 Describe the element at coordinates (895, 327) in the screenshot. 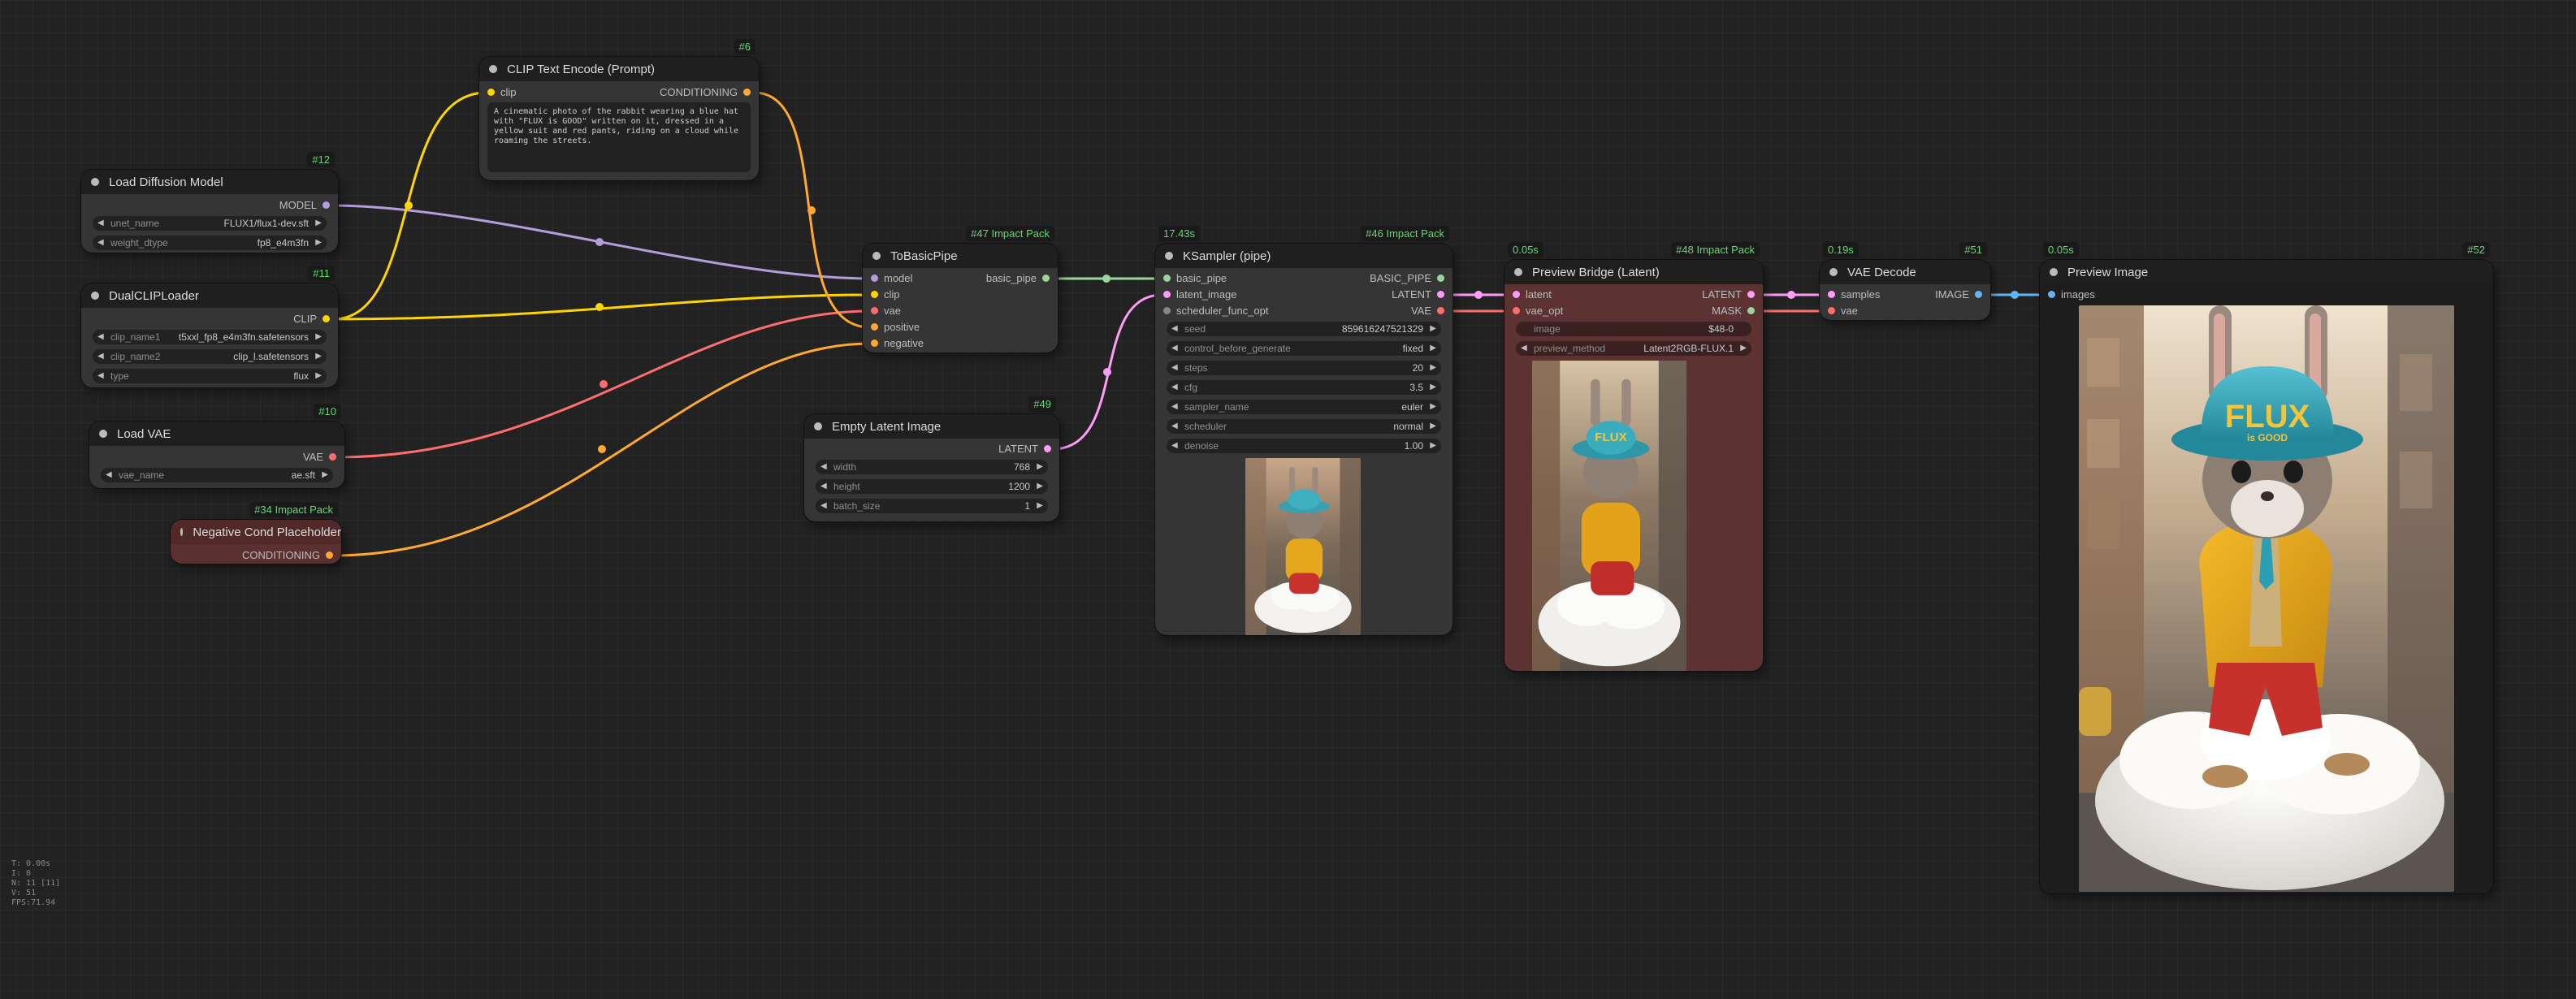

I see `input-slot-positive: positive` at that location.